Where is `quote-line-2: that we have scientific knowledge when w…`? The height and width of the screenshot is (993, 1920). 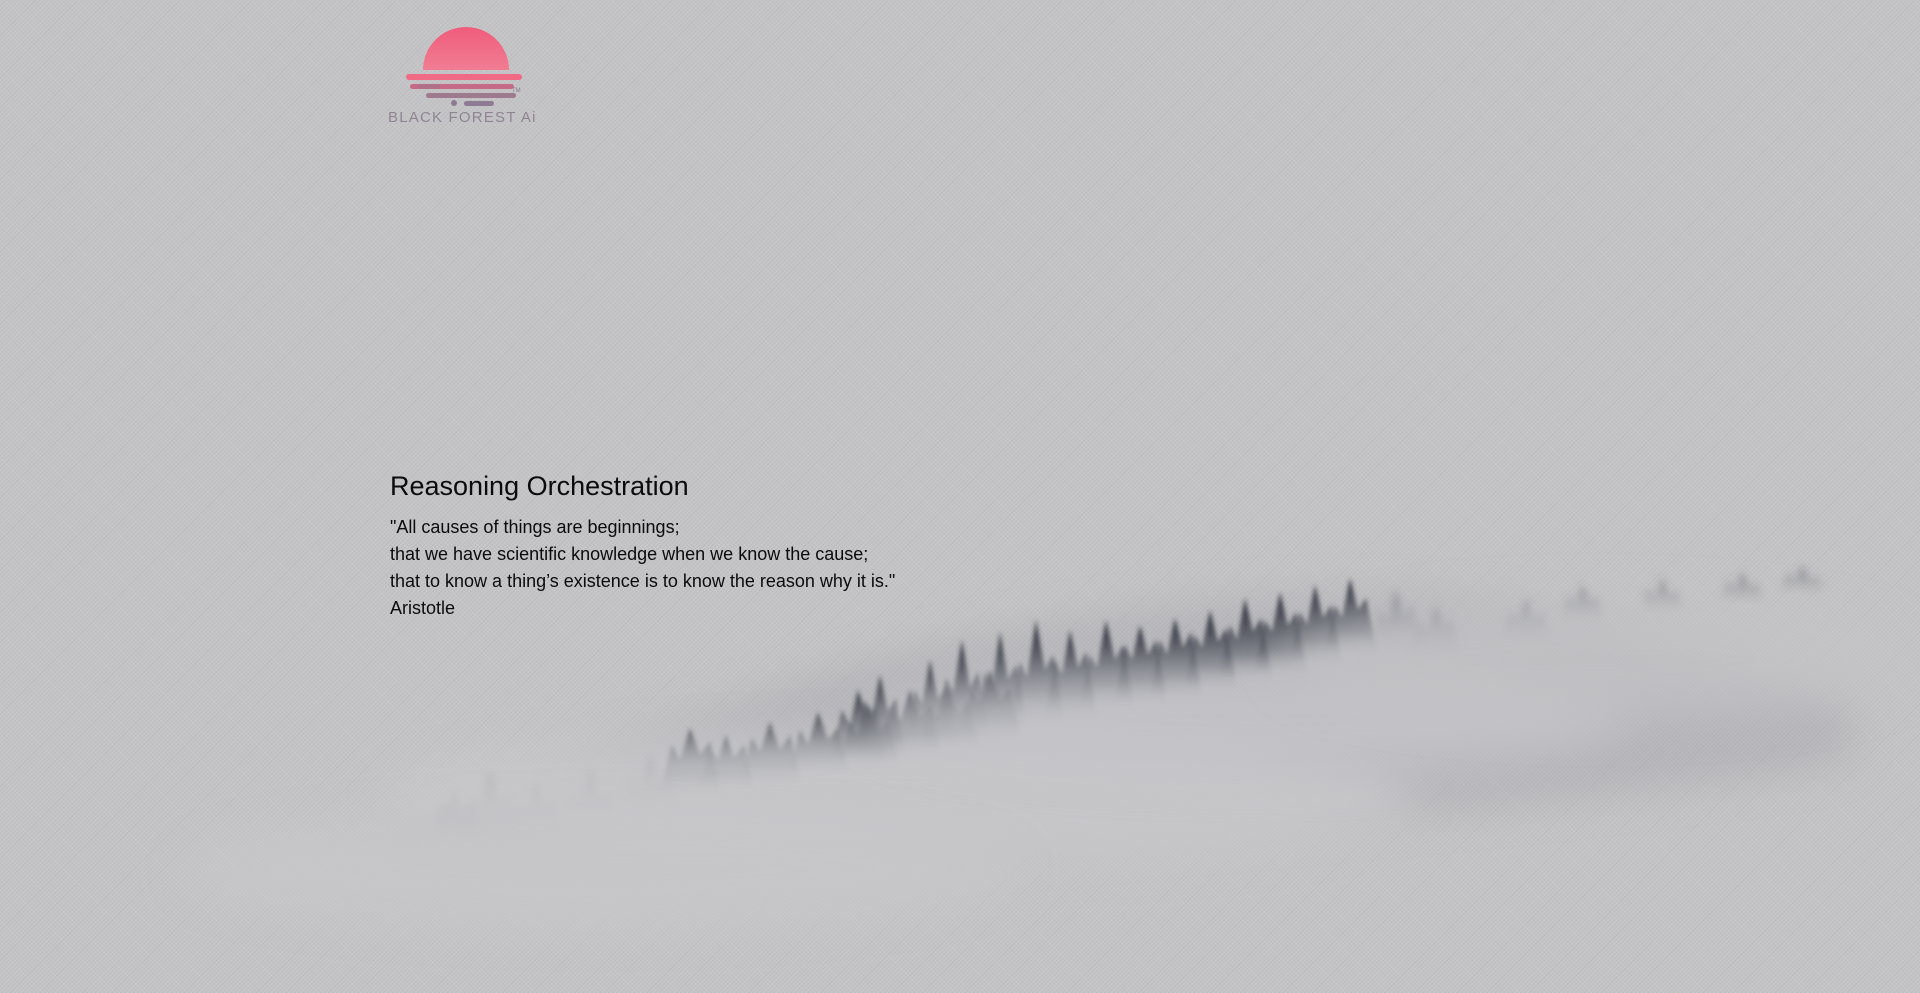
quote-line-2: that we have scientific knowledge when w… is located at coordinates (629, 554).